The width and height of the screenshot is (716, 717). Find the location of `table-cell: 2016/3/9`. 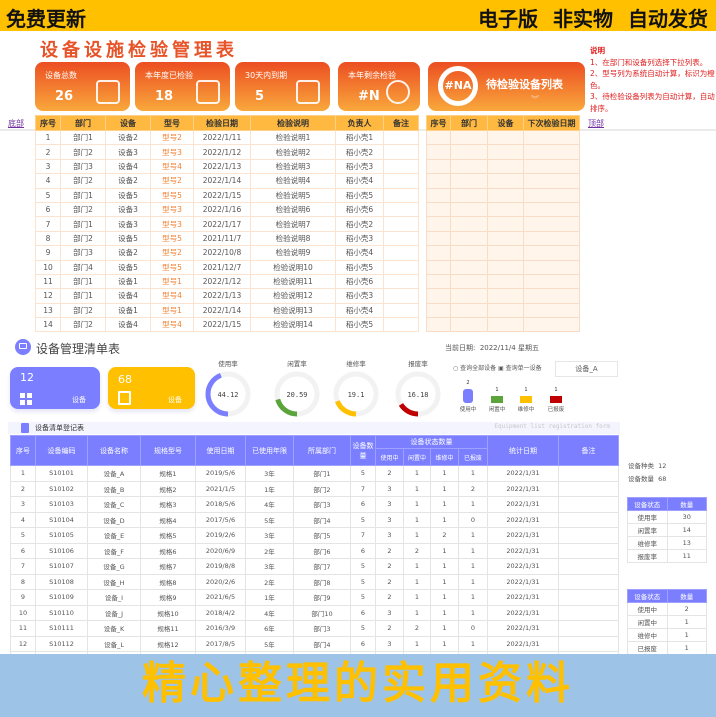

table-cell: 2016/3/9 is located at coordinates (220, 628).